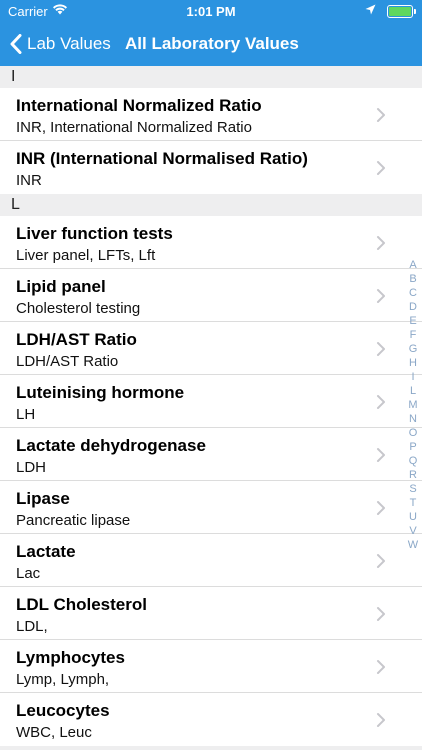 This screenshot has height=750, width=422. I want to click on list-item: Lactate Lac, so click(211, 560).